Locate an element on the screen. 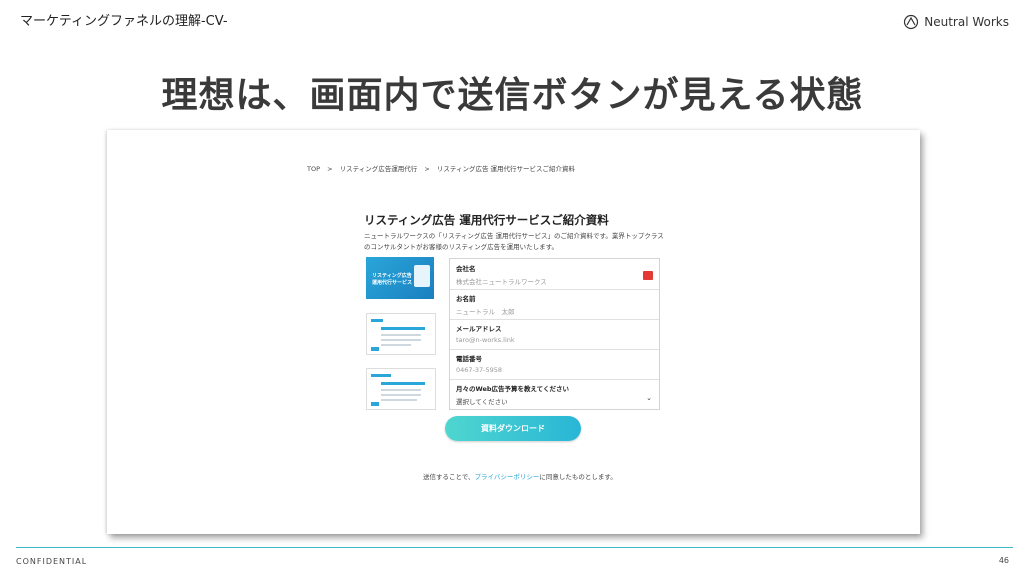 This screenshot has height=577, width=1025. phone-label: 電話番号 is located at coordinates (469, 359).